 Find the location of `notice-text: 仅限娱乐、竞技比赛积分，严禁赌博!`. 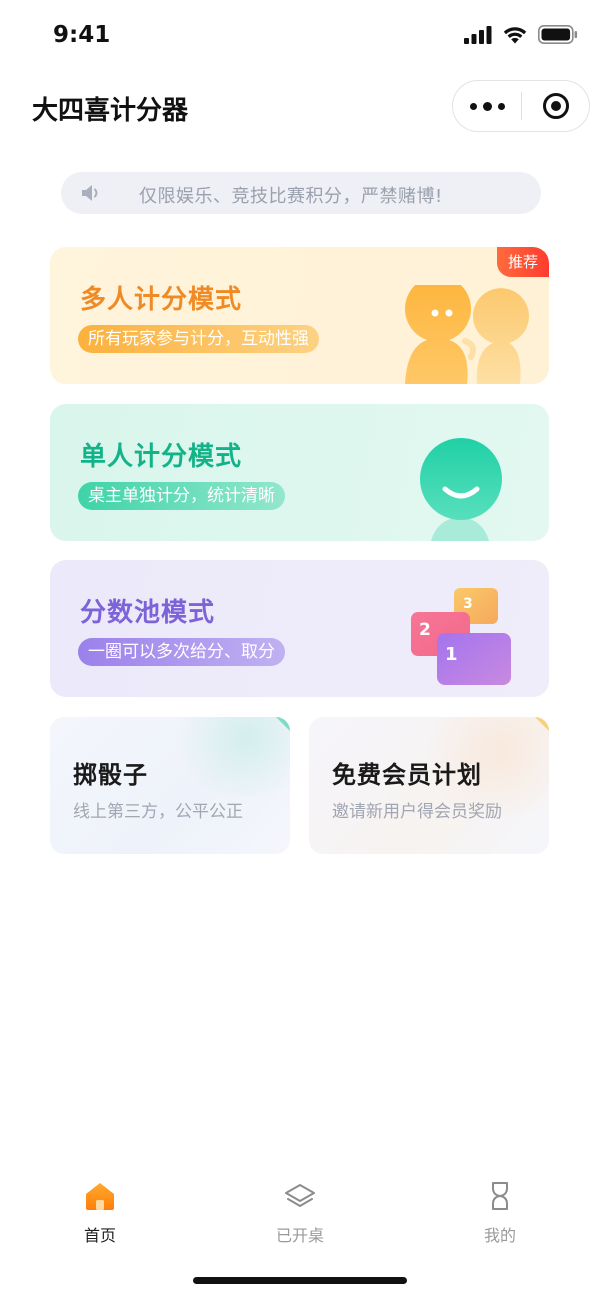

notice-text: 仅限娱乐、竞技比赛积分，严禁赌博! is located at coordinates (291, 196).